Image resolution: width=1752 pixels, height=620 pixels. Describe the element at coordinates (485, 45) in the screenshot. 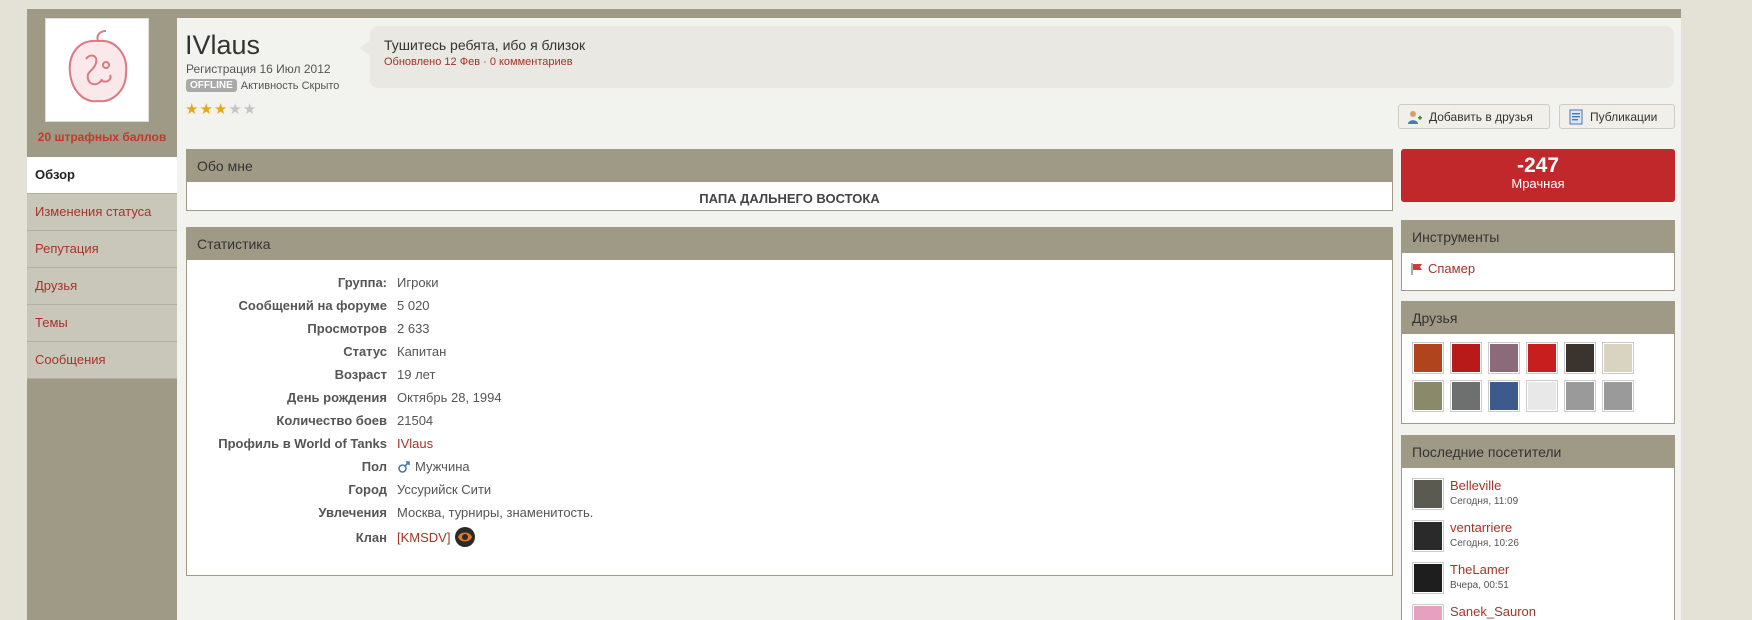

I see `status-text: Тушитесь ребята, ибо я близок` at that location.